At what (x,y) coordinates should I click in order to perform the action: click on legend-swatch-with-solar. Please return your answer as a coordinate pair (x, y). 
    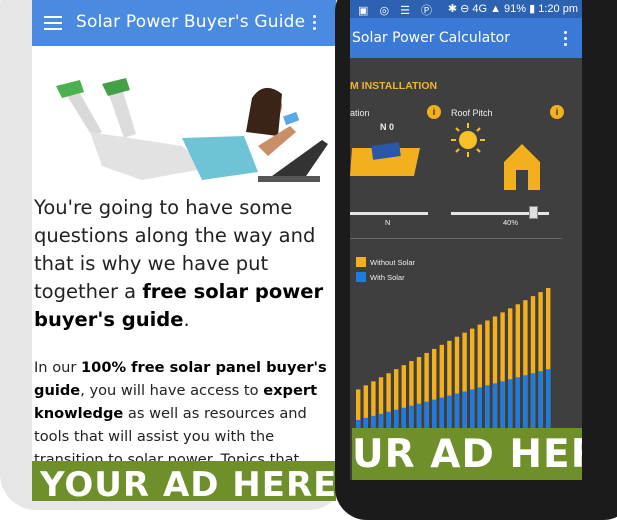
    Looking at the image, I should click on (361, 277).